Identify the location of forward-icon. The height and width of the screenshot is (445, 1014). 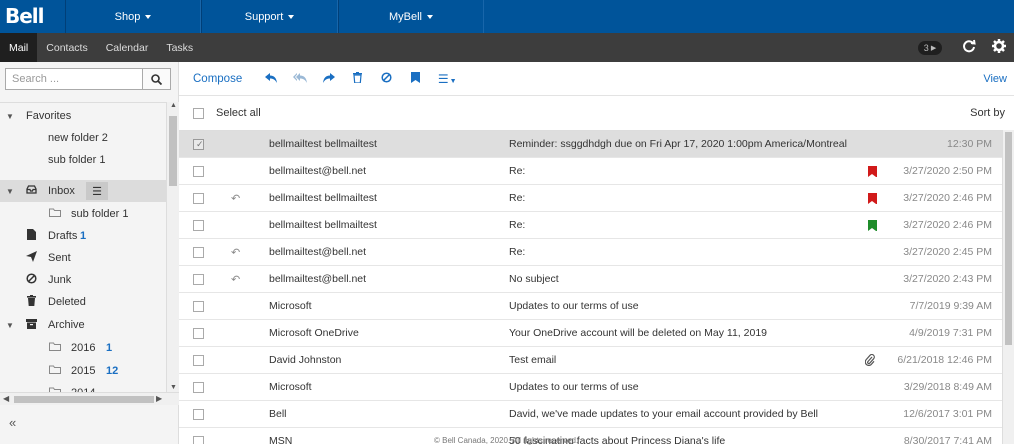
(328, 79).